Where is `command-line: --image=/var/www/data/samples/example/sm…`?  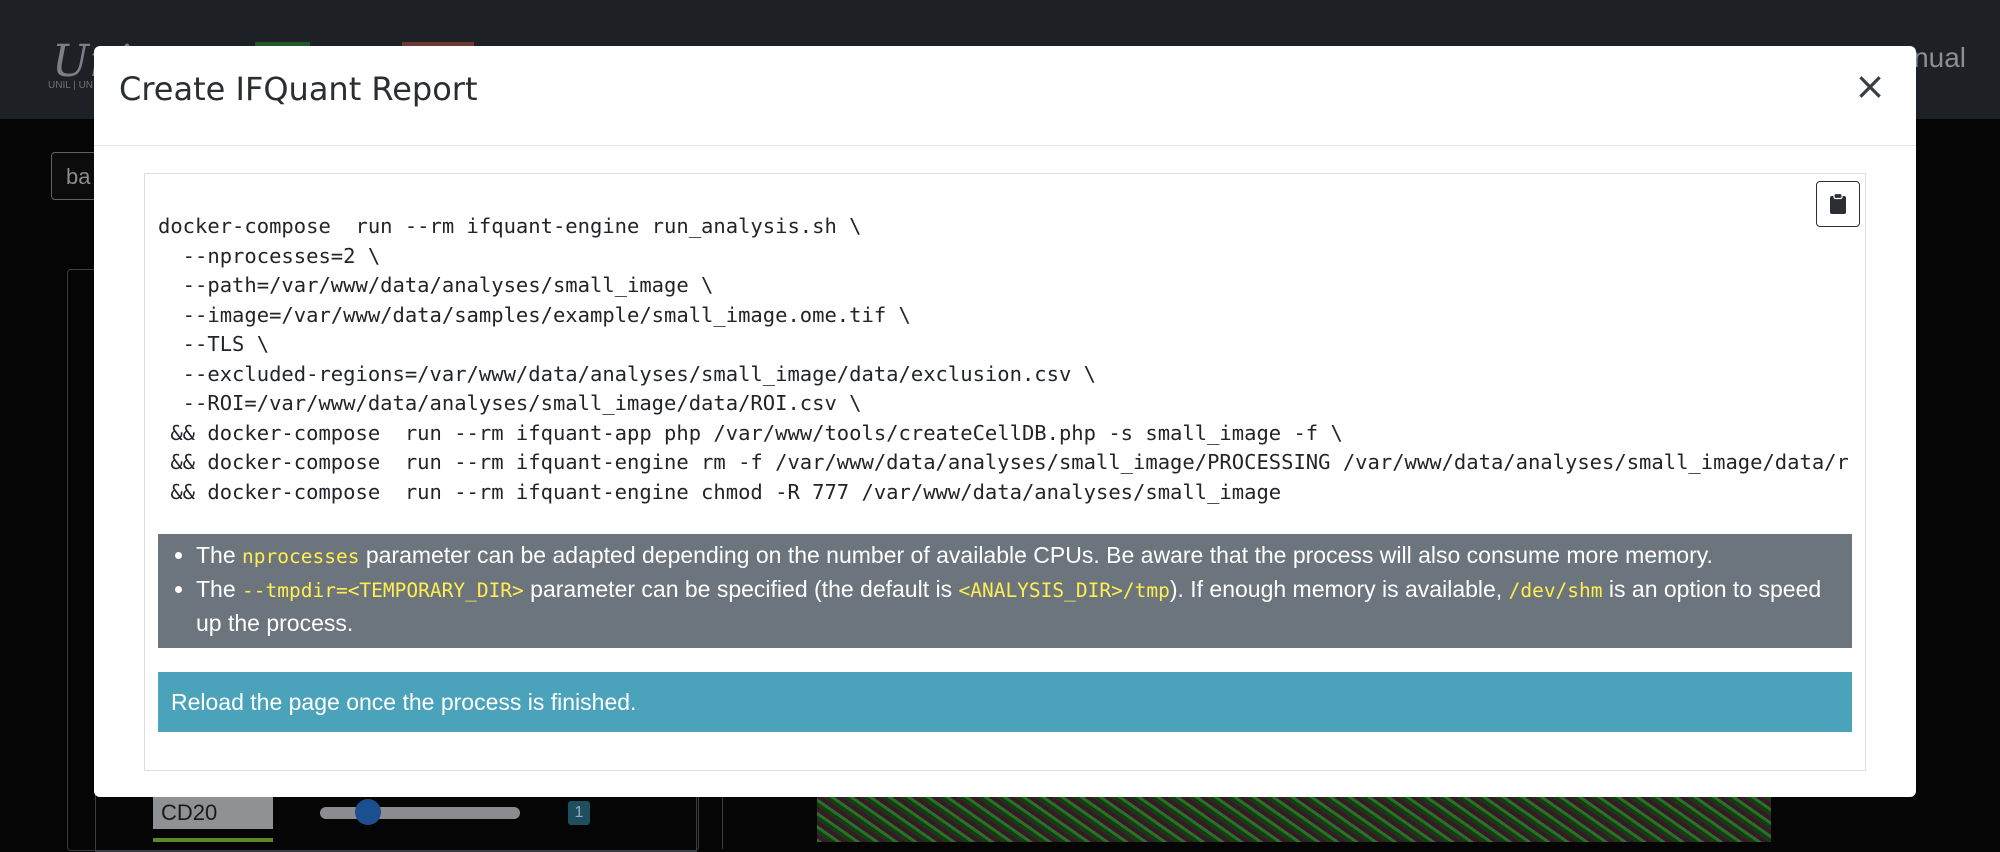
command-line: --image=/var/www/data/samples/example/sm… is located at coordinates (534, 314).